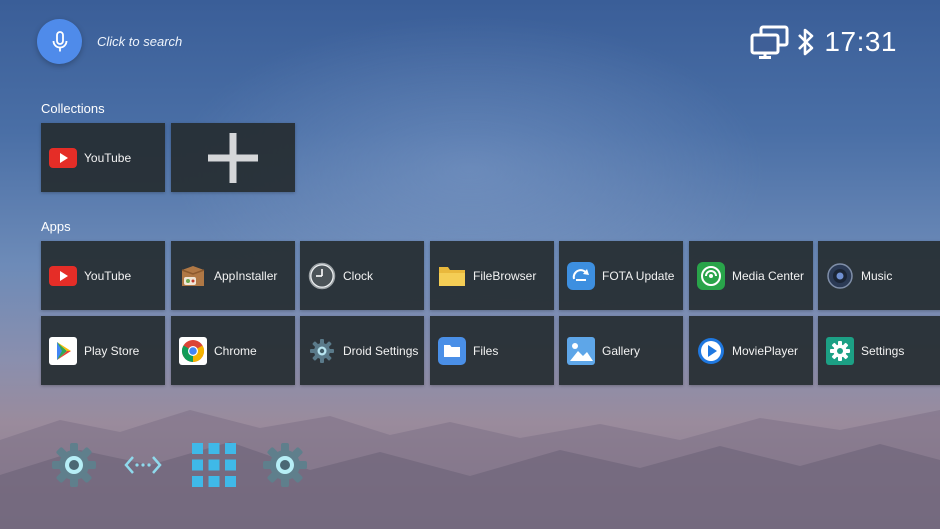  I want to click on microphone-icon, so click(59, 40).